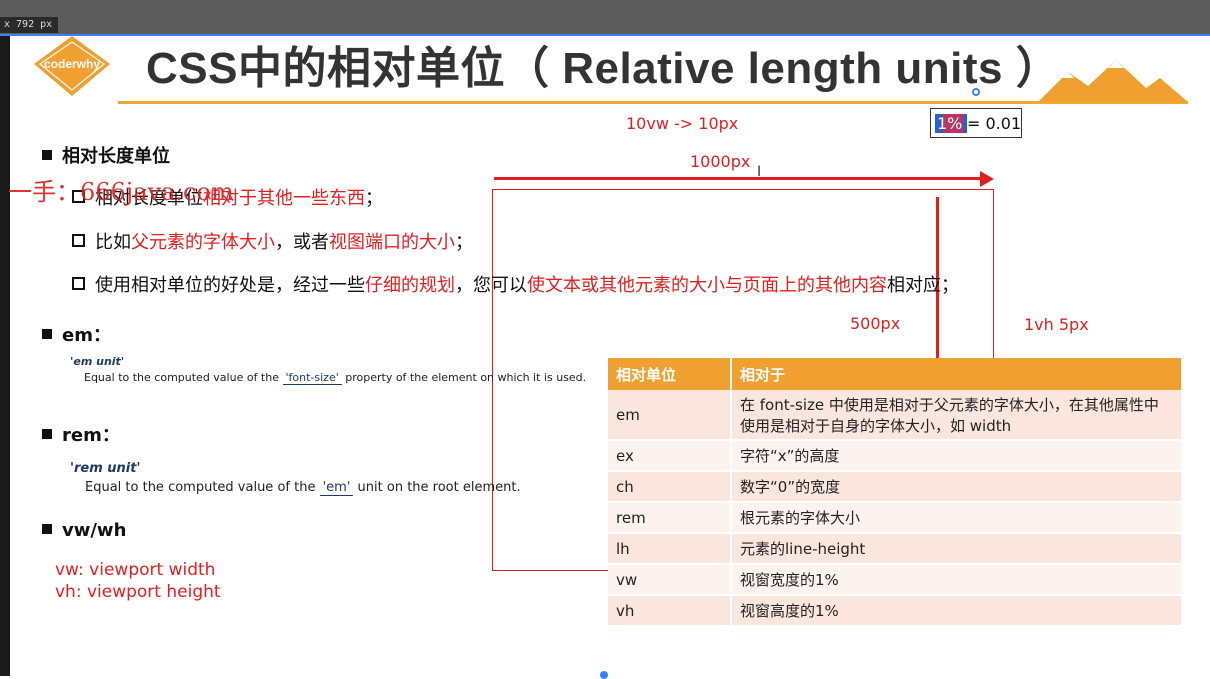 This screenshot has width=1210, height=679. I want to click on heading-vw-wh: vw/wh, so click(84, 530).